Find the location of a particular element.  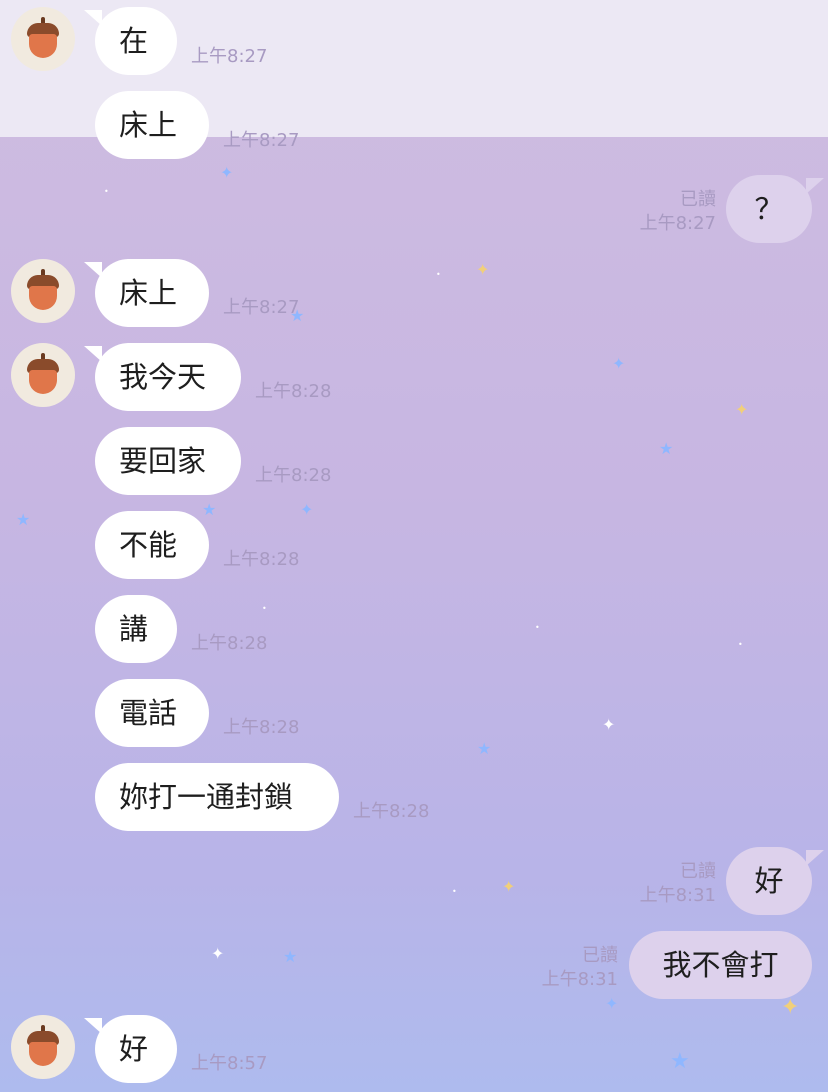

message-bubble: 妳打一通封鎖 is located at coordinates (217, 797).